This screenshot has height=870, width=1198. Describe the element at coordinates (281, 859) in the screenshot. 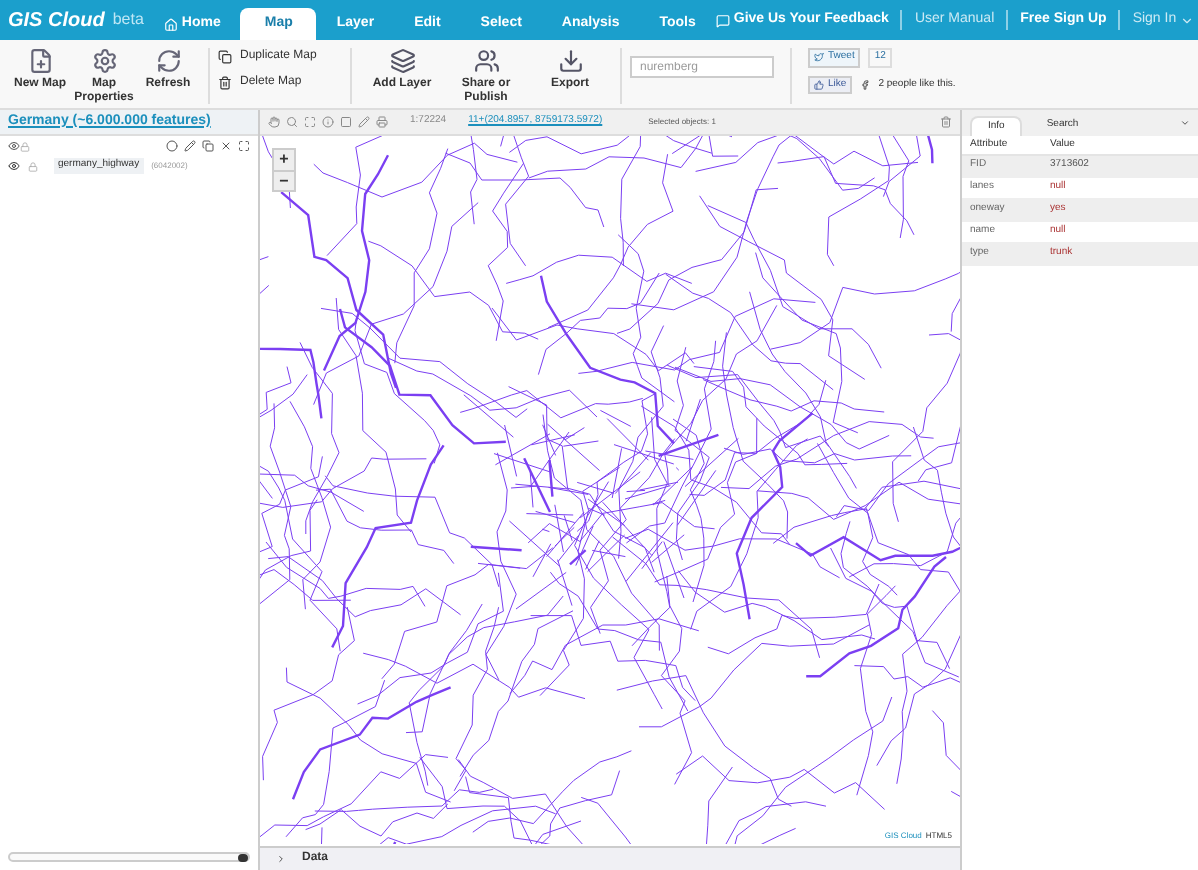

I see `expand-icon` at that location.